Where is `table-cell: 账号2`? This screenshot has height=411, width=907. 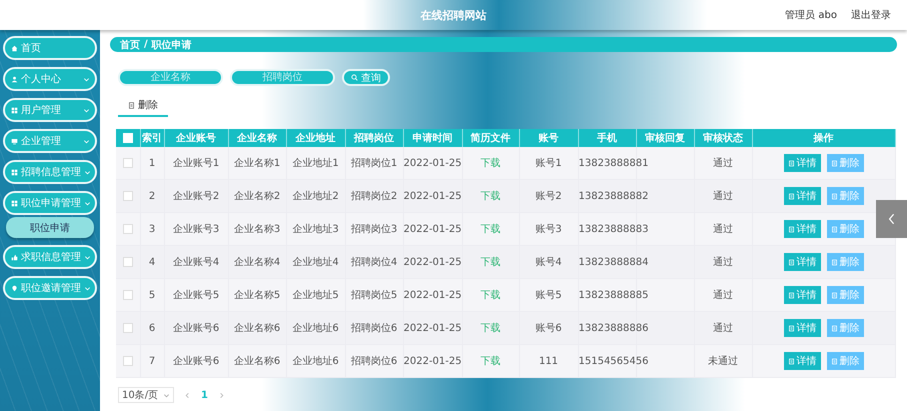
table-cell: 账号2 is located at coordinates (548, 196).